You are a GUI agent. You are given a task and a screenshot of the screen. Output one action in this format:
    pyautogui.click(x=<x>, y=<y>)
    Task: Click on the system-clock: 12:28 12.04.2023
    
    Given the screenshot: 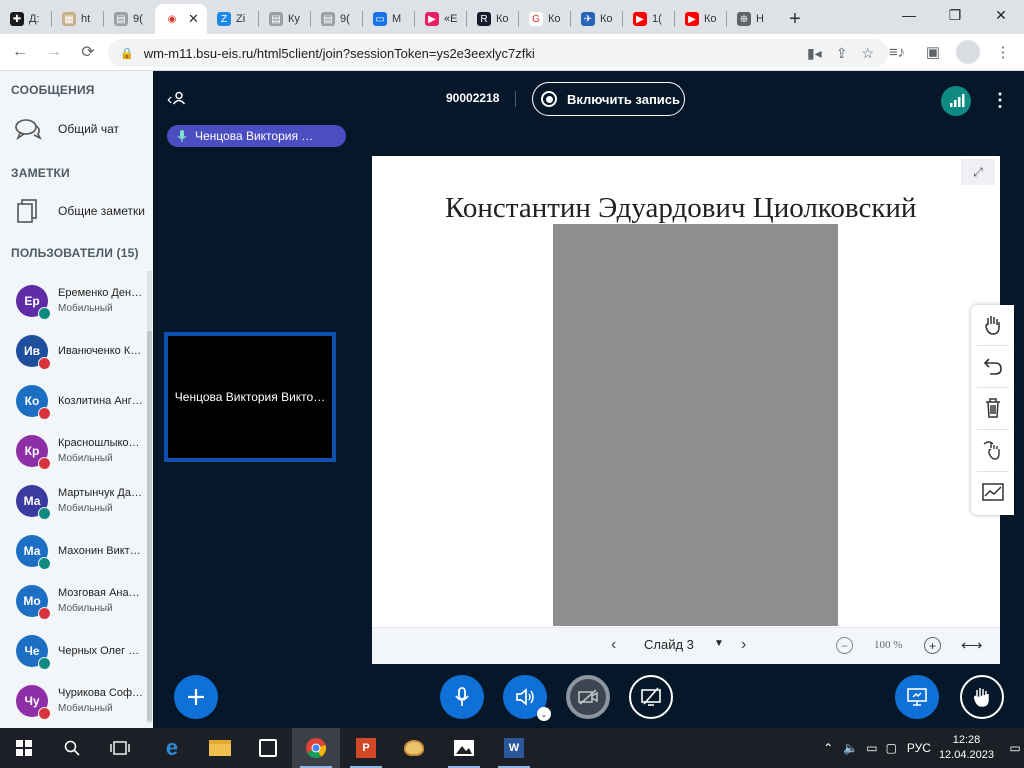 What is the action you would take?
    pyautogui.click(x=966, y=748)
    